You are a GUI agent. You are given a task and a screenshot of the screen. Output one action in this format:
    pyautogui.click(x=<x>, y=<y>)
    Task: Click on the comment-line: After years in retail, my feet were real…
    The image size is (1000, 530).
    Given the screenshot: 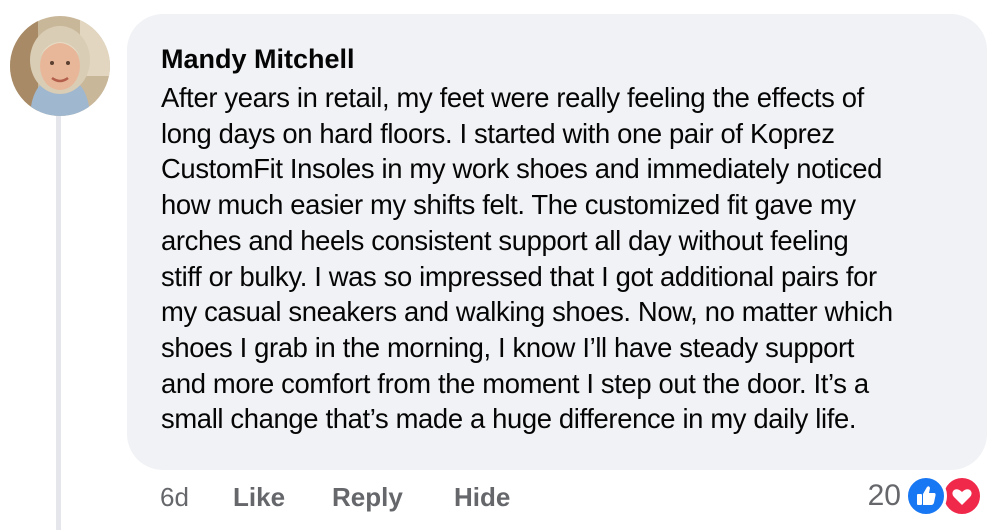 What is the action you would take?
    pyautogui.click(x=512, y=97)
    